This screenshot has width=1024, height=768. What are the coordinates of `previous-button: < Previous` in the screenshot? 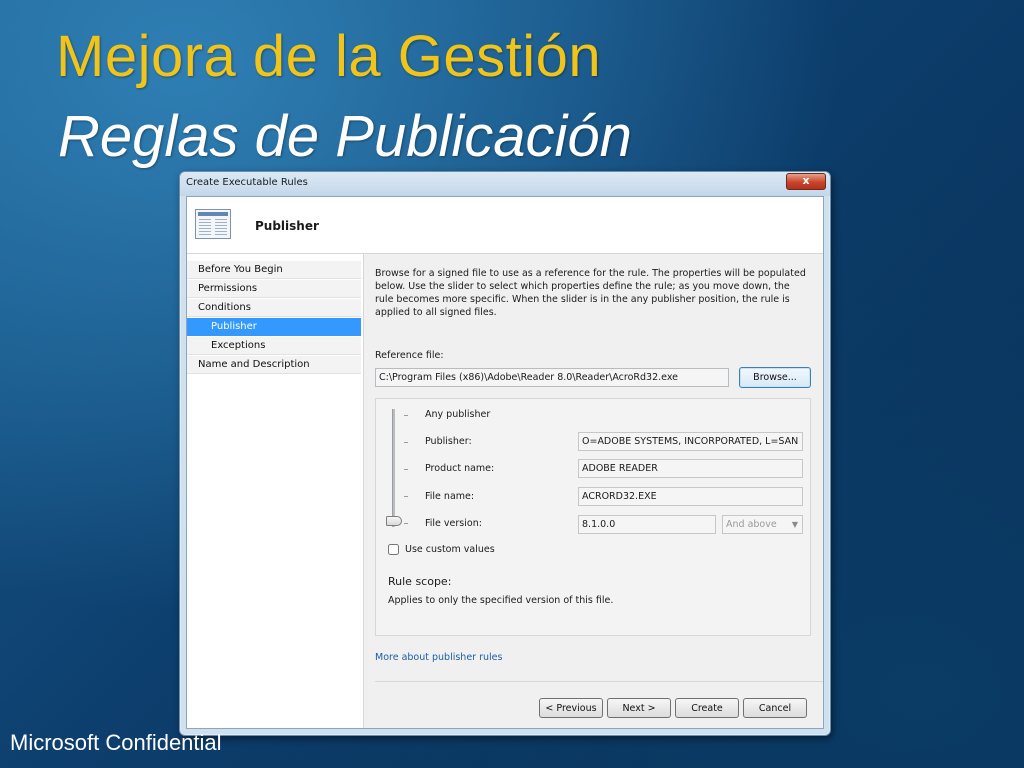 It's located at (571, 708).